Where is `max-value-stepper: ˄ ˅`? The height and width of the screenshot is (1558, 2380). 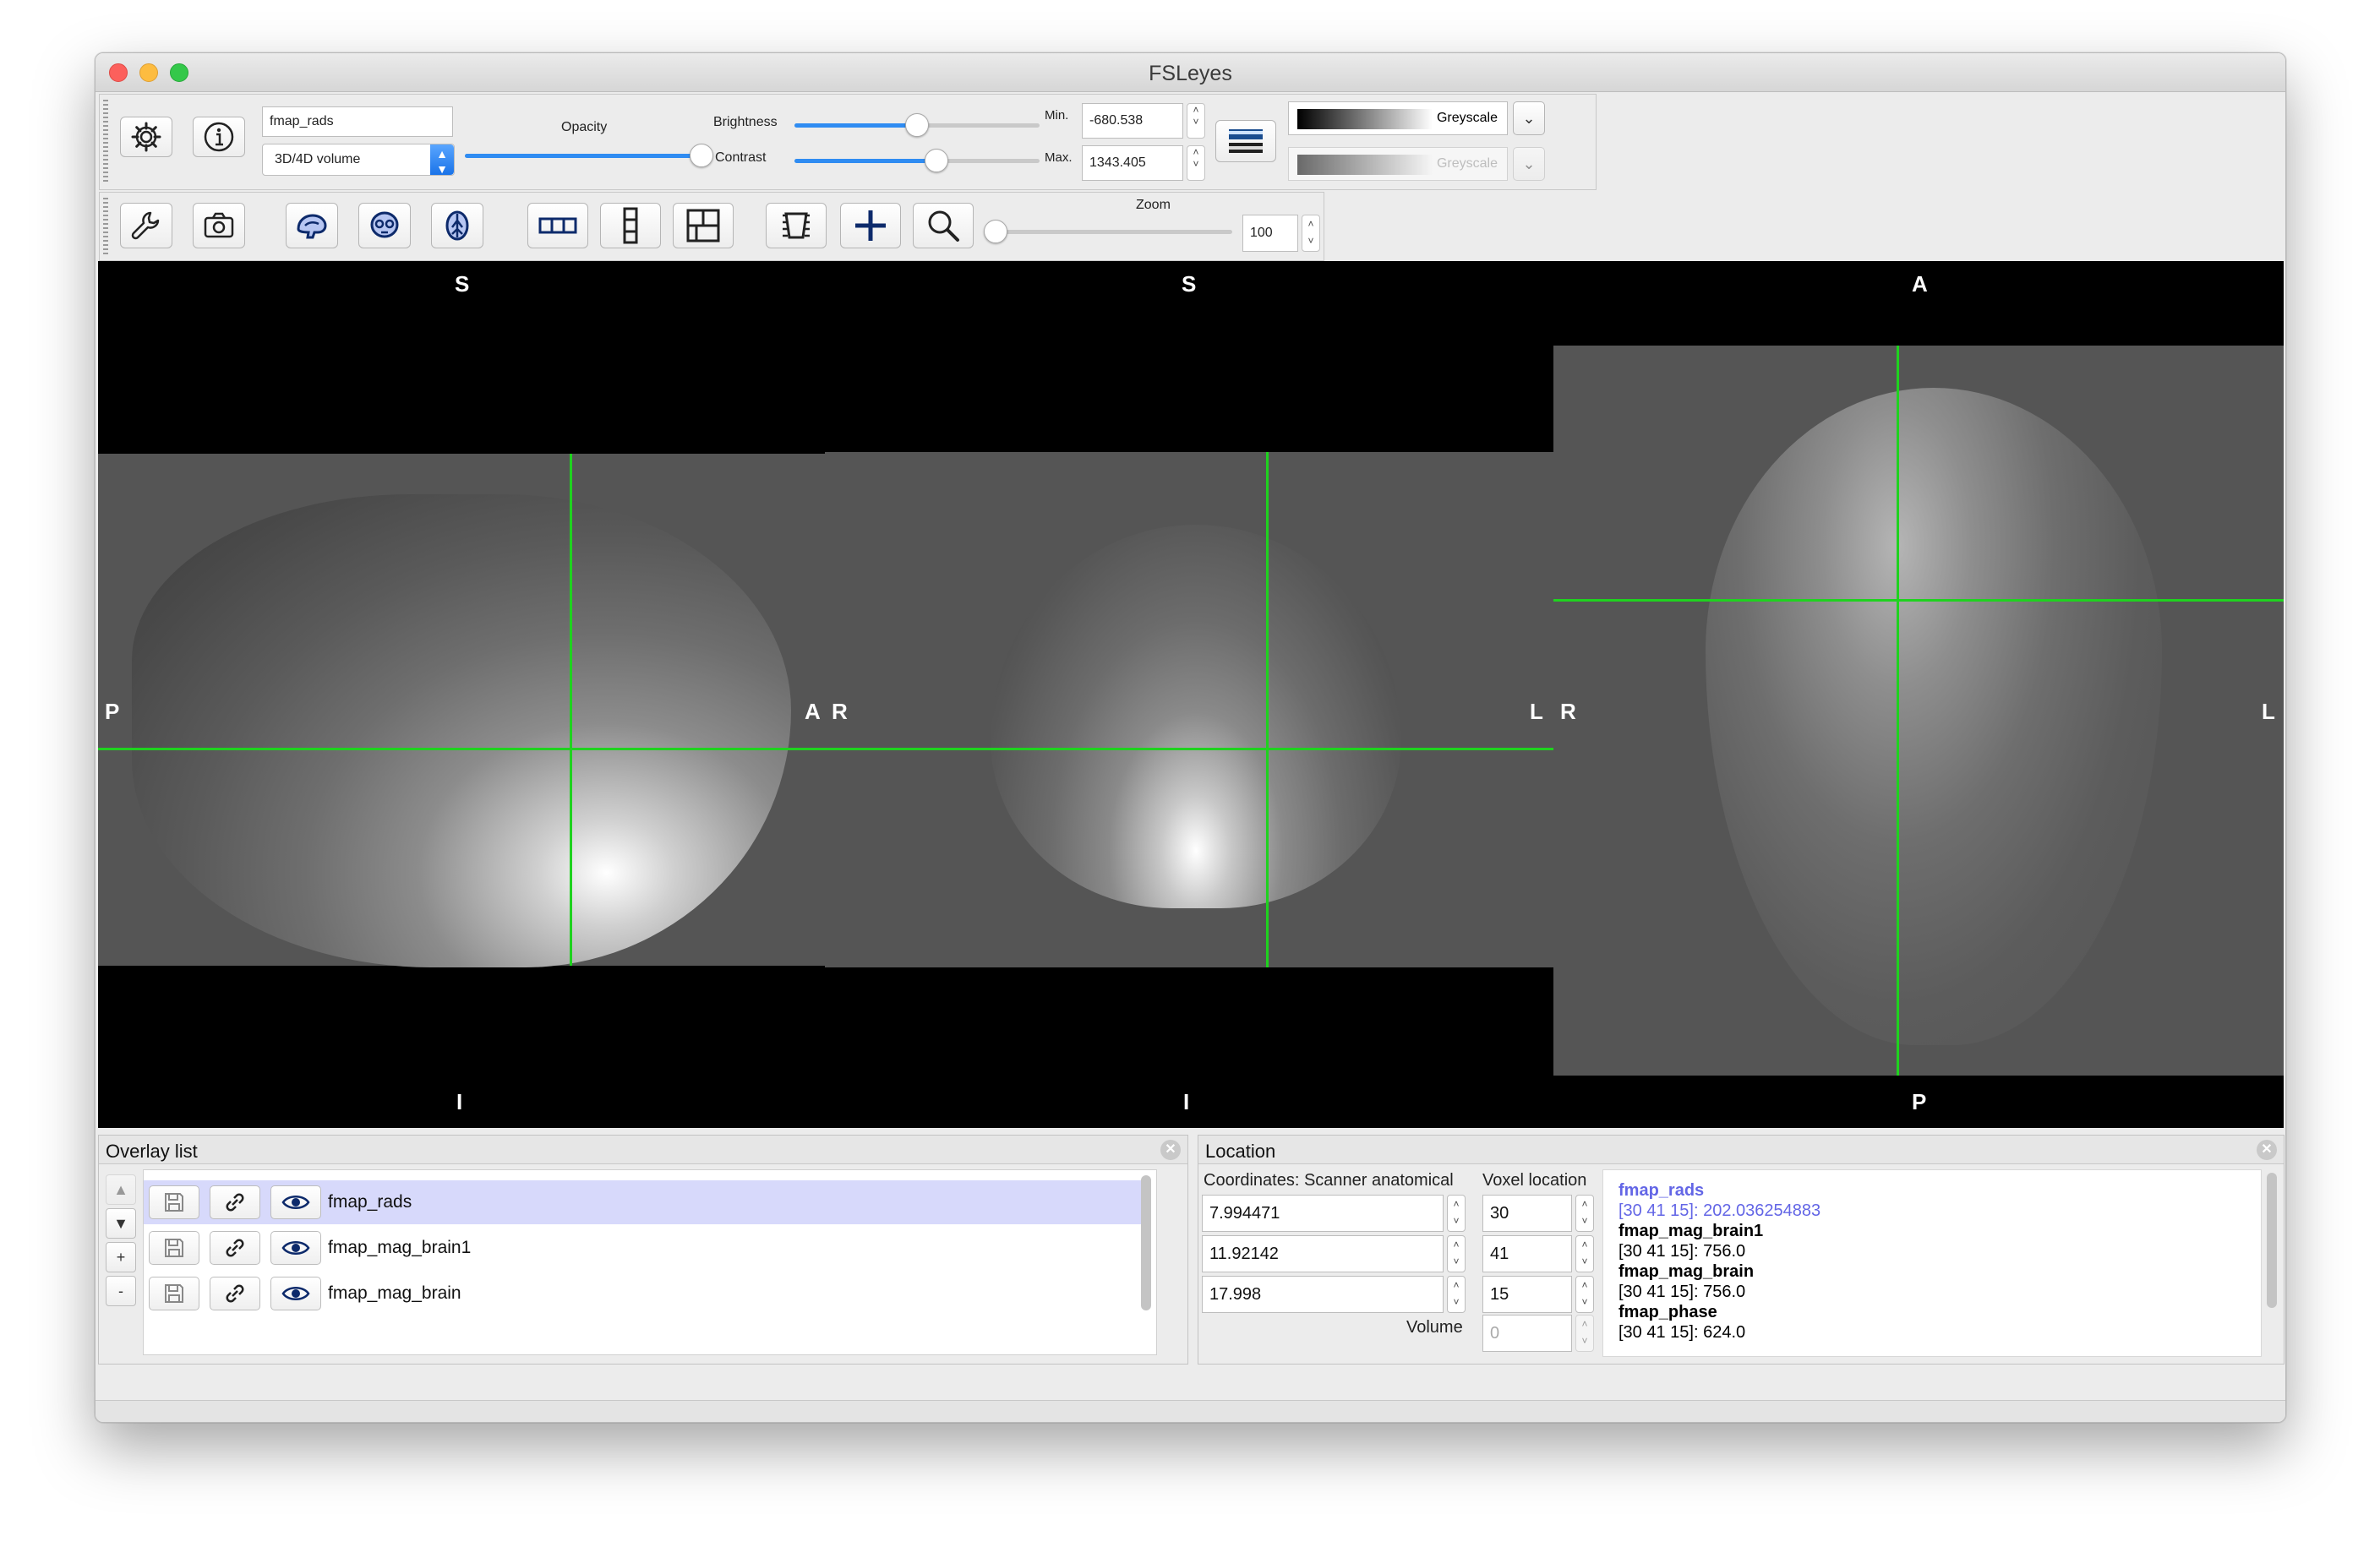 max-value-stepper: ˄ ˅ is located at coordinates (1196, 163).